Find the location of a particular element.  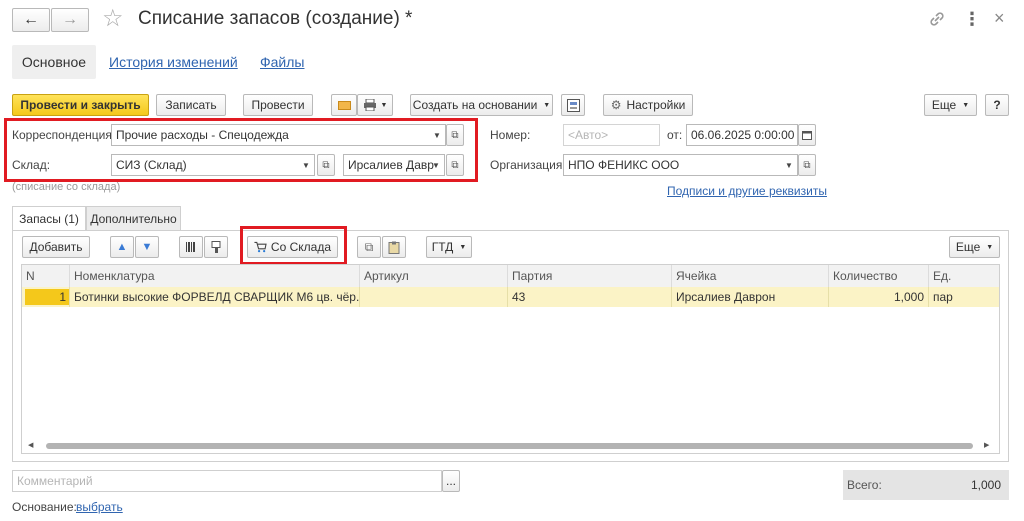

calendar-button is located at coordinates (807, 135).